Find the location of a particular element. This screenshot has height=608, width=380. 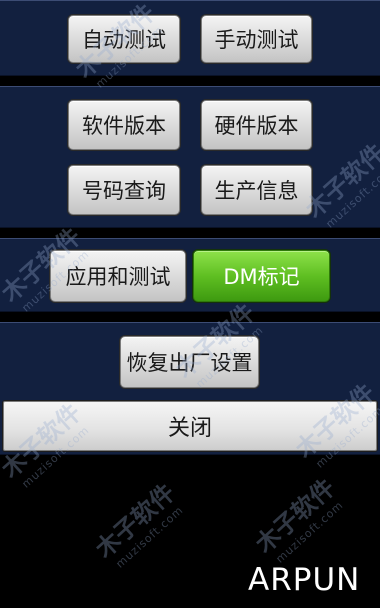

factory-reset-button: 恢复出厂设置 is located at coordinates (189, 362).